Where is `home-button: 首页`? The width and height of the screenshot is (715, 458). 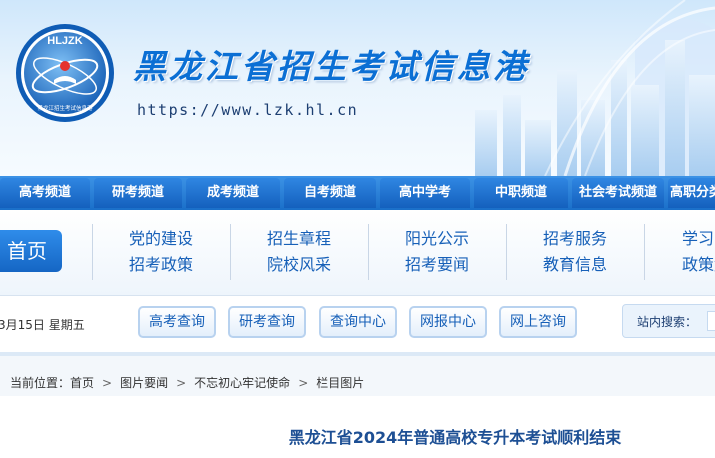
home-button: 首页 is located at coordinates (31, 251).